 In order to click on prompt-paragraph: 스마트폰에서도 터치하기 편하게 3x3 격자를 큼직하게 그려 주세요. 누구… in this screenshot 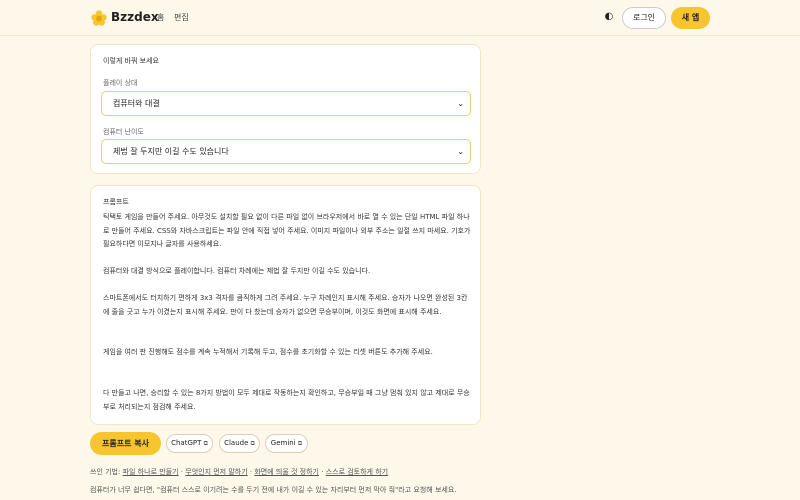, I will do `click(285, 305)`.